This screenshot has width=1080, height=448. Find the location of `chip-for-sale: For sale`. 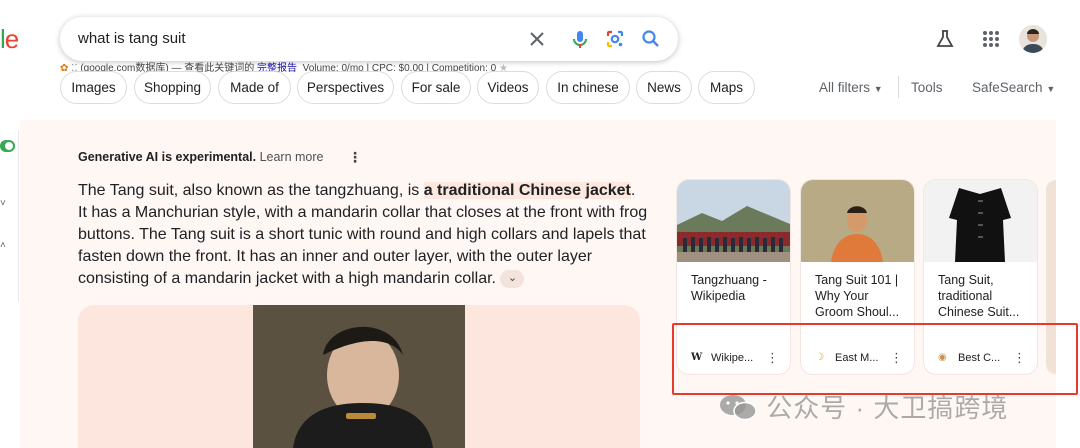

chip-for-sale: For sale is located at coordinates (436, 87).